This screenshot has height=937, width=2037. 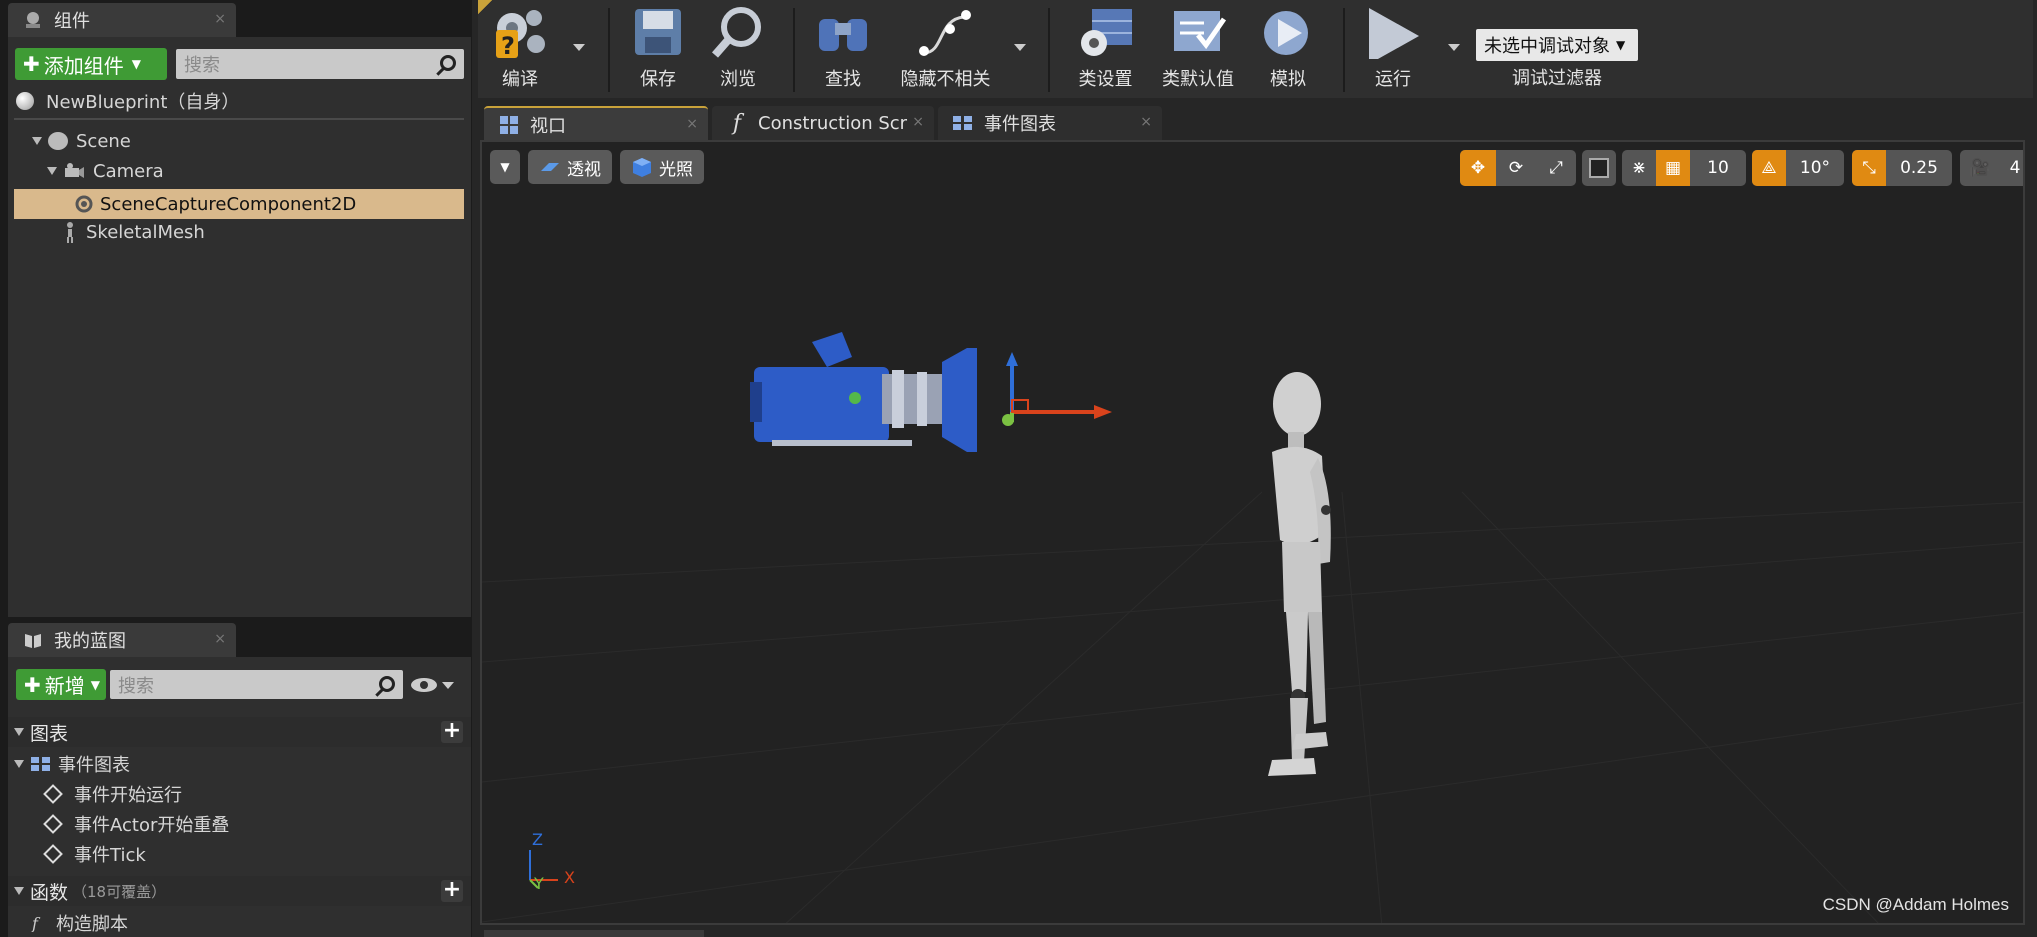 I want to click on translate-mode-button: ✥, so click(x=1478, y=168).